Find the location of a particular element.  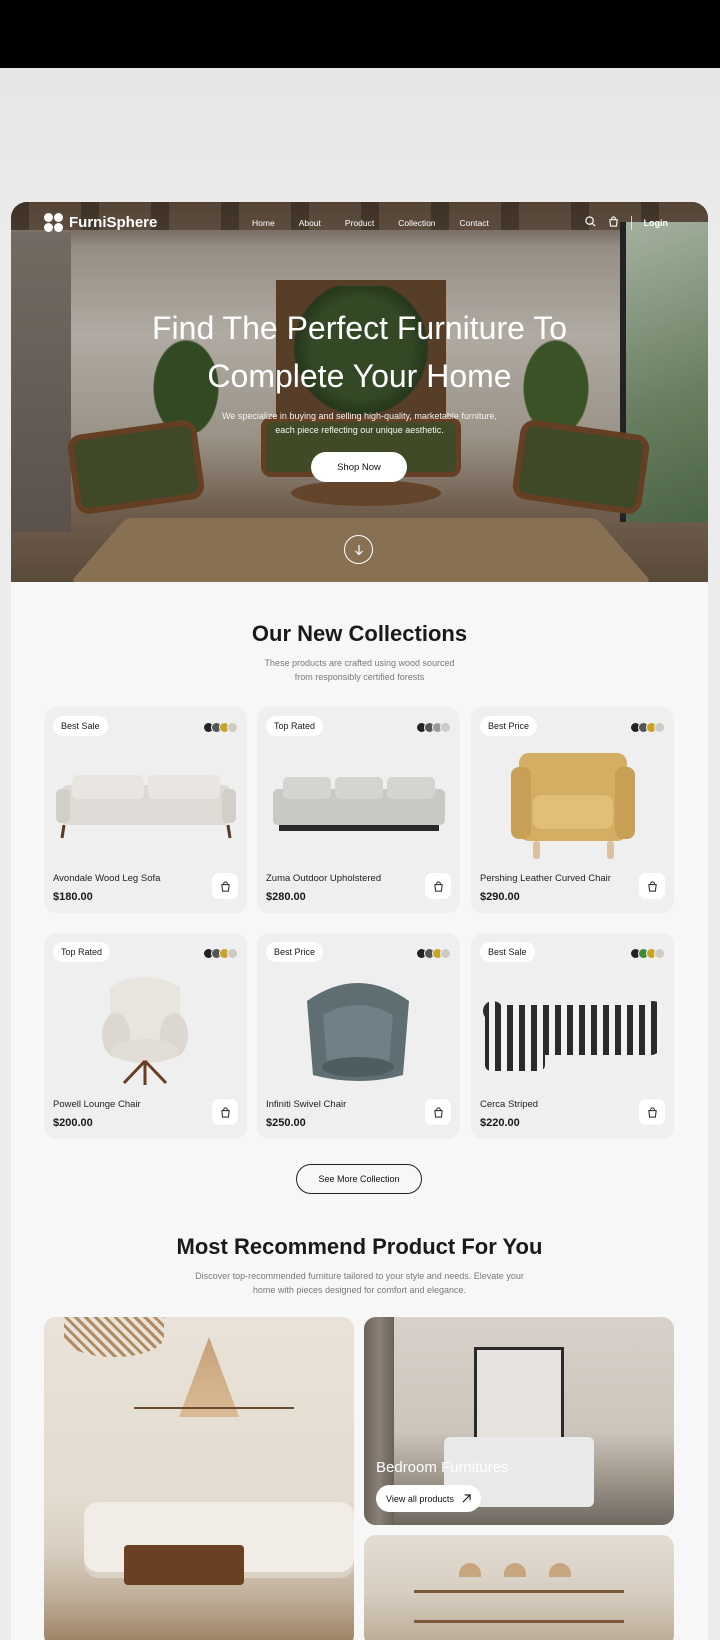

product-card: Best Sale Cerca Striped $220.00 is located at coordinates (572, 1036).